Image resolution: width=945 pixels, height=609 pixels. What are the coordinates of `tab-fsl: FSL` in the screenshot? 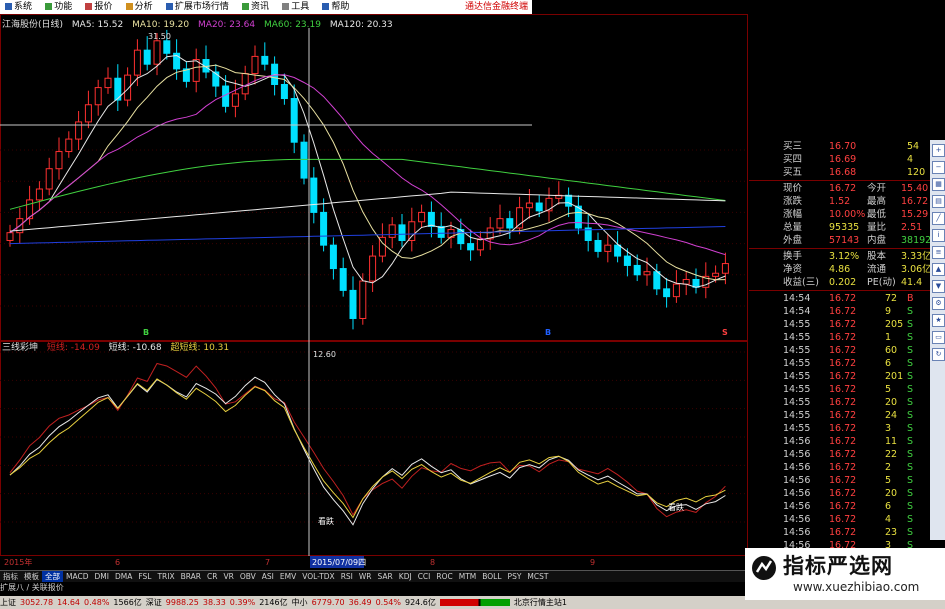 It's located at (144, 576).